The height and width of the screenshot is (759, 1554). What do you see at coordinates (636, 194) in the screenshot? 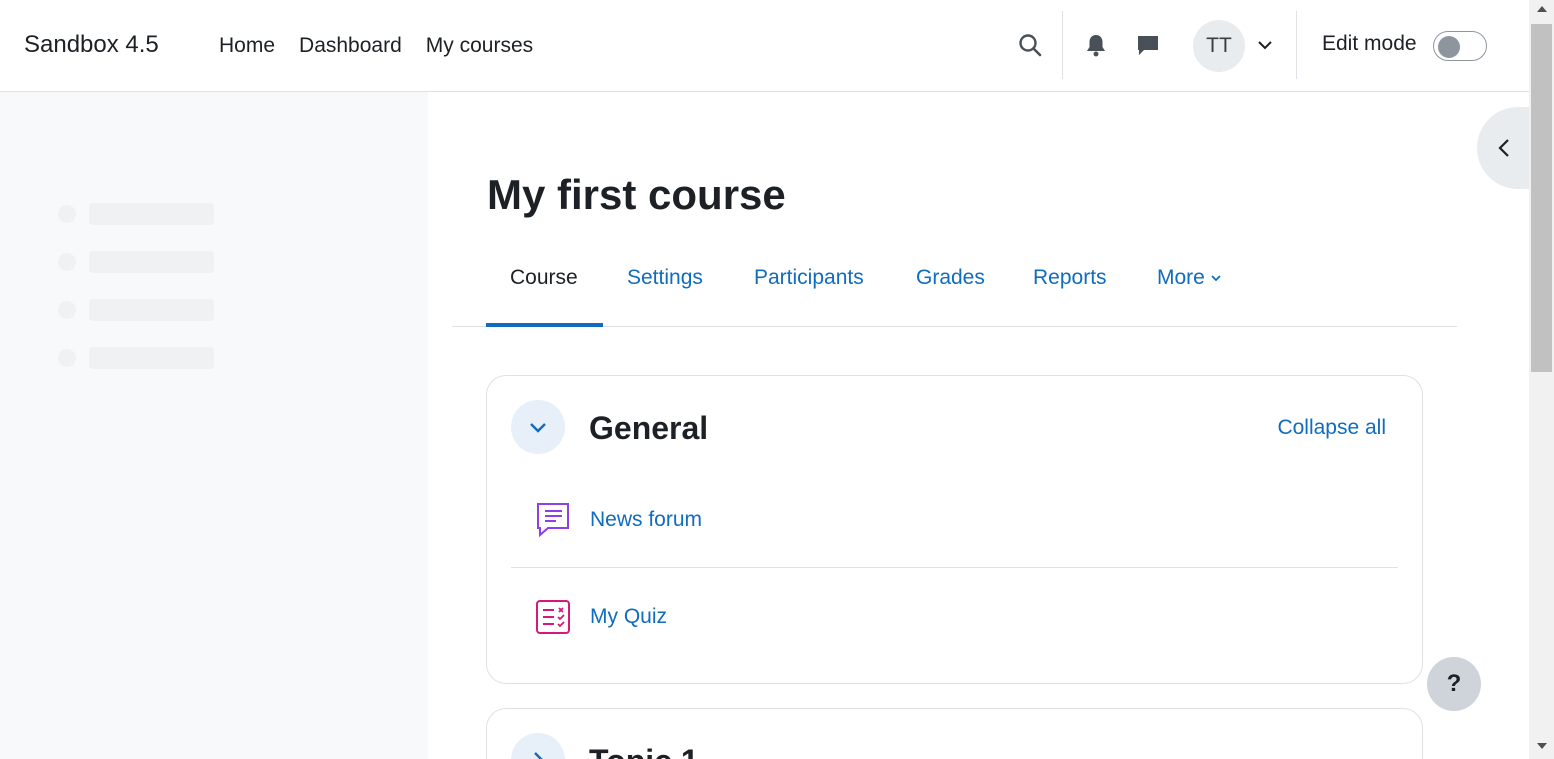
I see `page-title: My first course` at bounding box center [636, 194].